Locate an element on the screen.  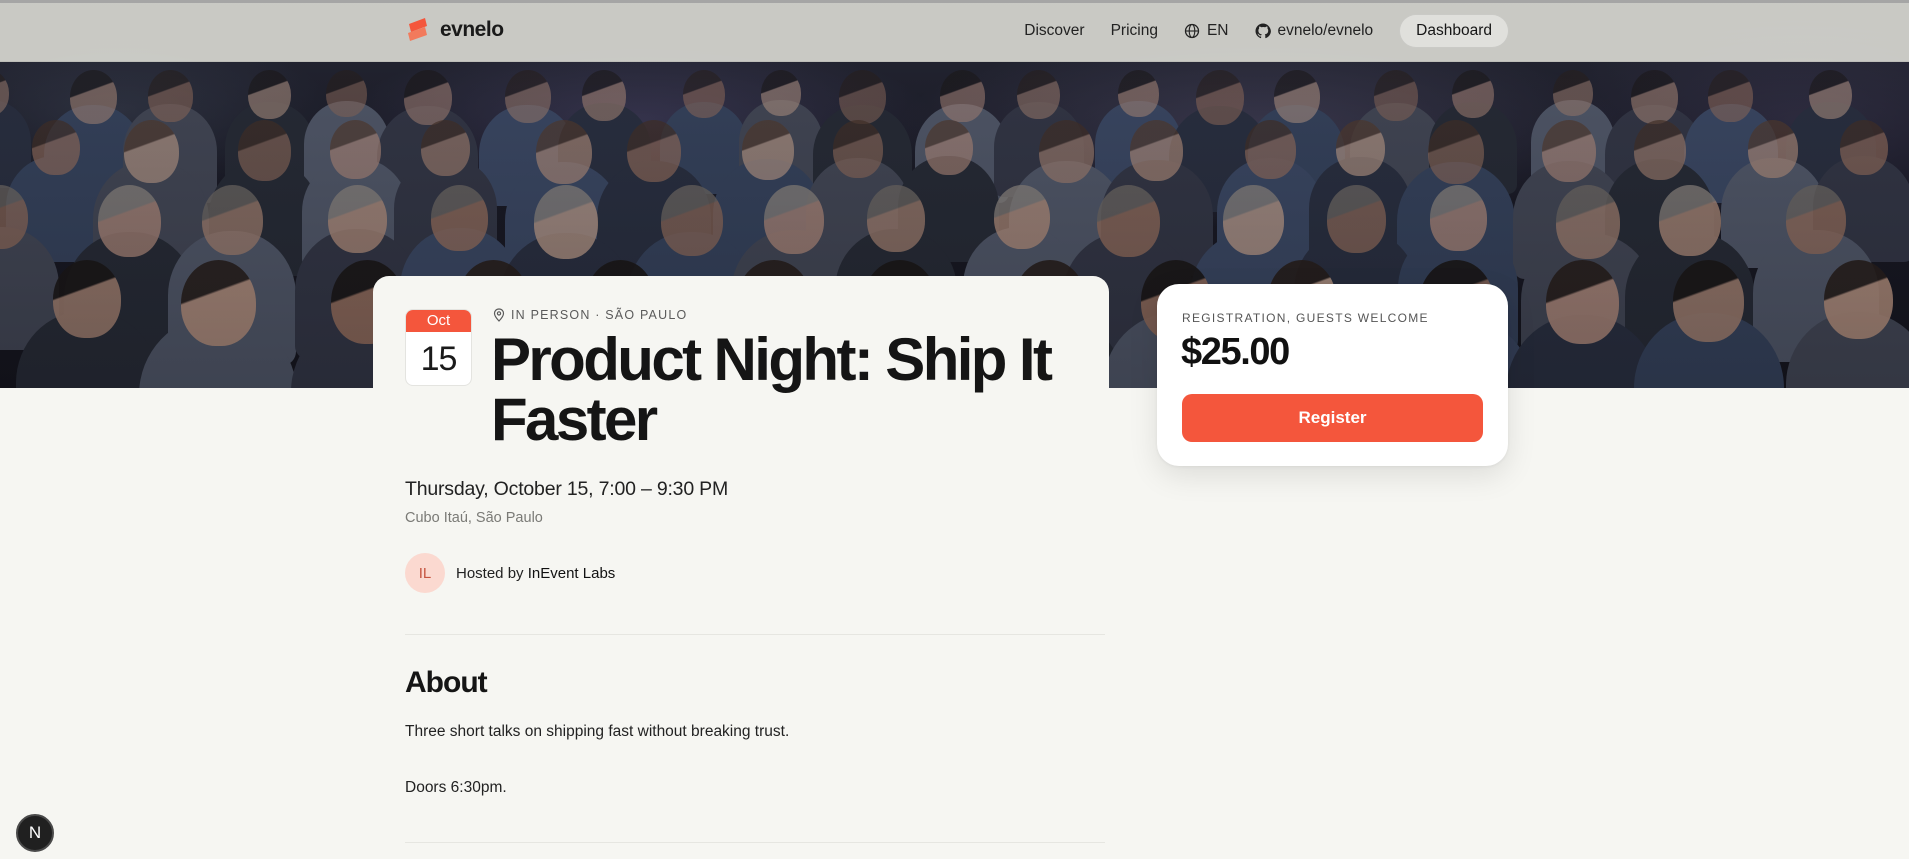
event-venue: Cubo Itaú, São Paulo is located at coordinates (474, 518).